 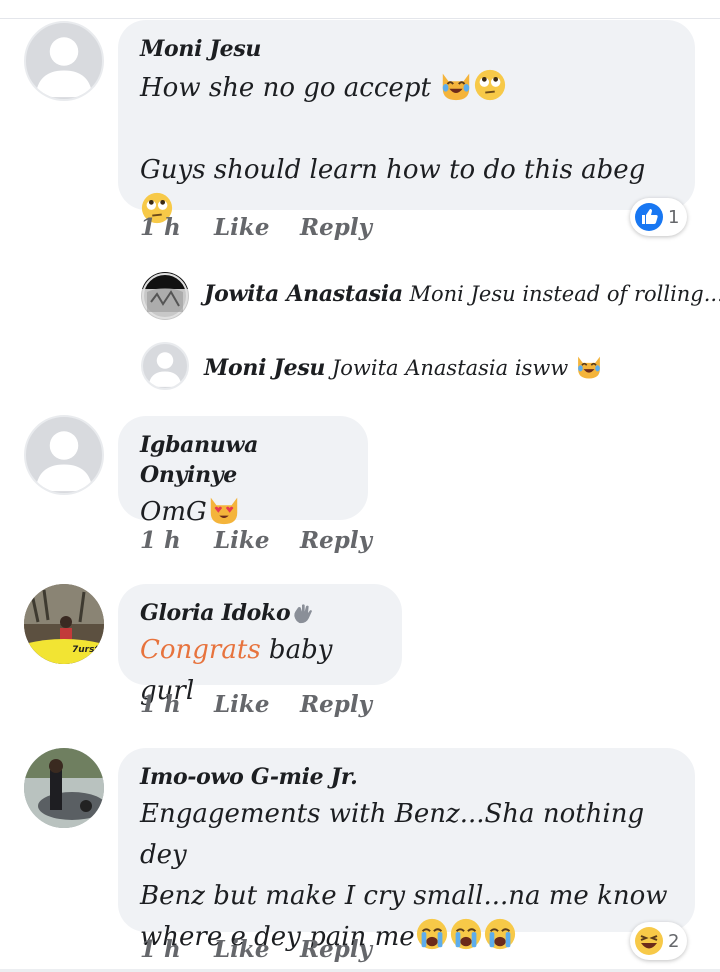 I want to click on laugh-icon, so click(x=649, y=941).